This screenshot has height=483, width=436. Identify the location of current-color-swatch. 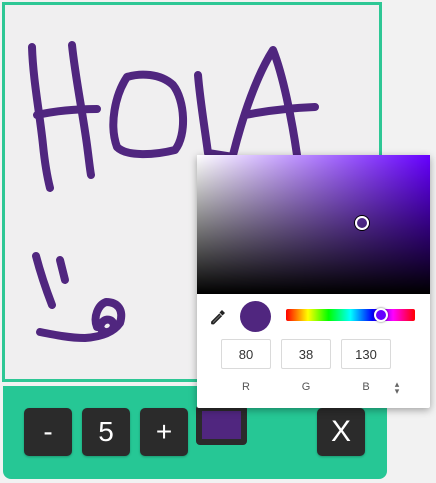
(221, 425).